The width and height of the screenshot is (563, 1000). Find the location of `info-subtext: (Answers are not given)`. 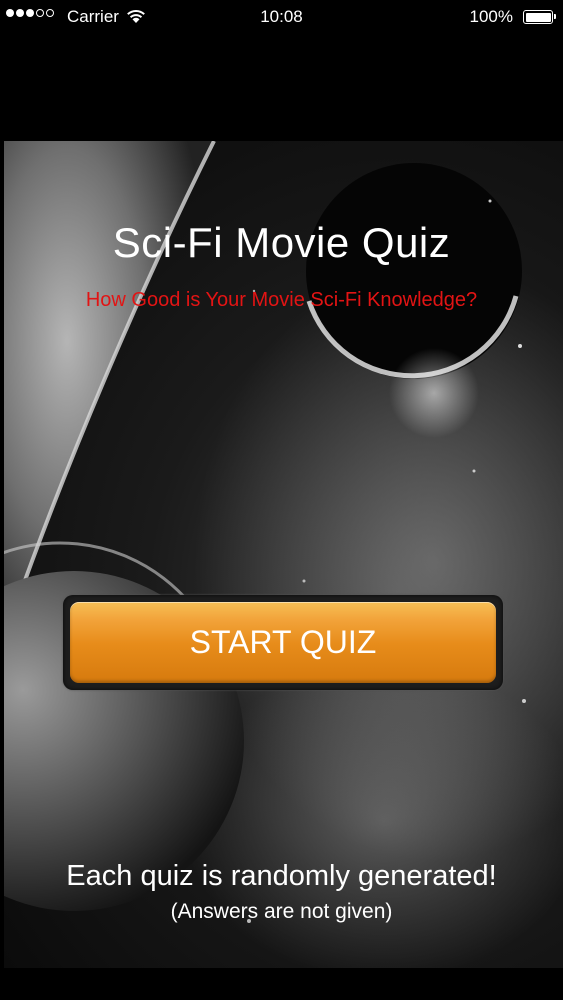

info-subtext: (Answers are not given) is located at coordinates (281, 911).